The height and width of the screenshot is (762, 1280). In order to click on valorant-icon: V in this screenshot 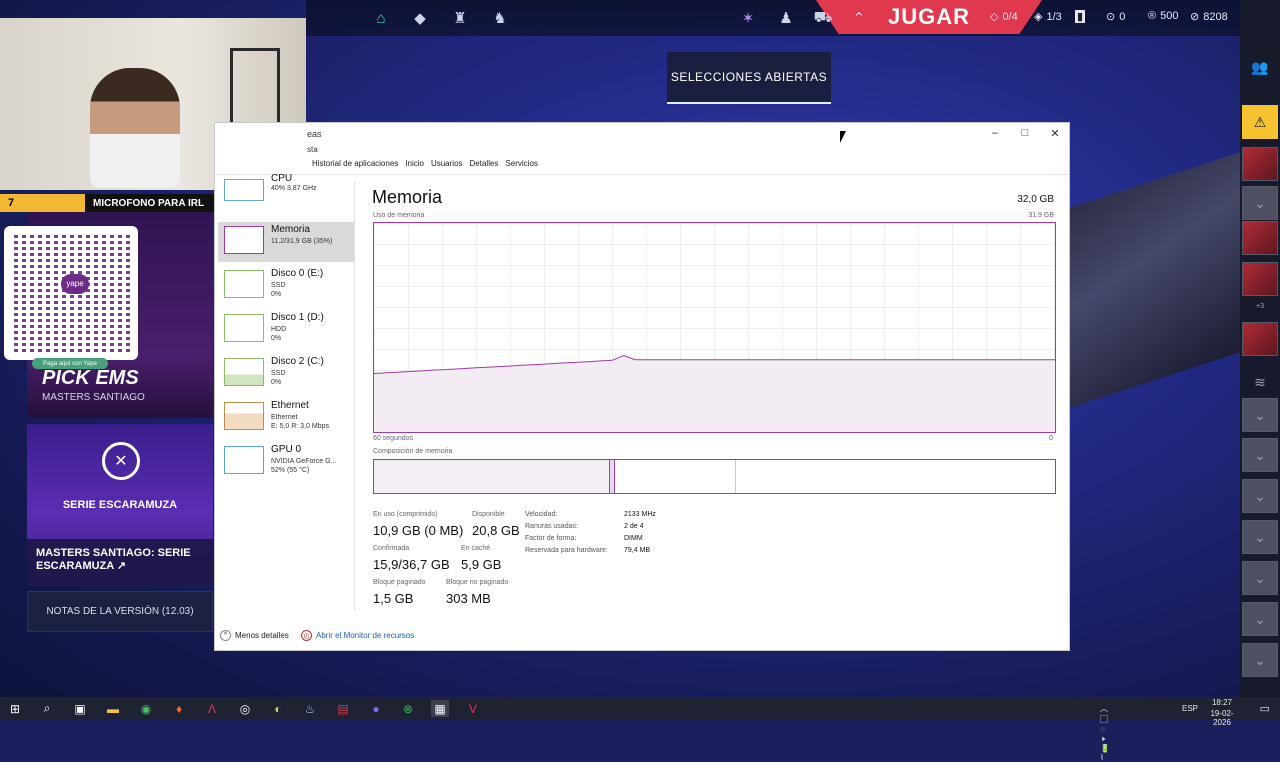, I will do `click(473, 708)`.